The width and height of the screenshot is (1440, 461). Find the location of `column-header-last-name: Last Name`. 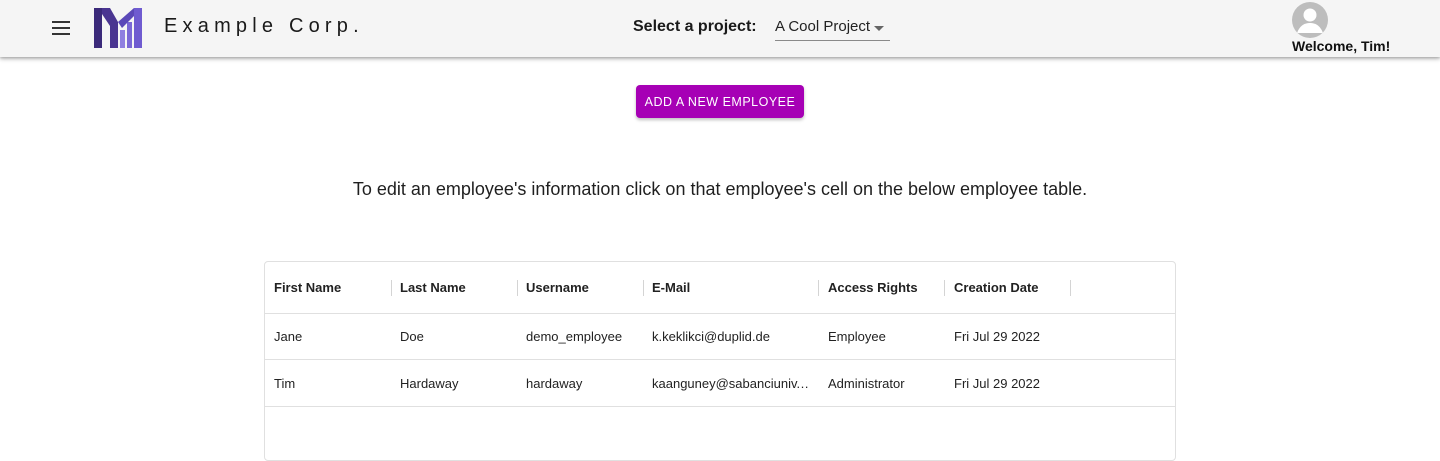

column-header-last-name: Last Name is located at coordinates (457, 287).